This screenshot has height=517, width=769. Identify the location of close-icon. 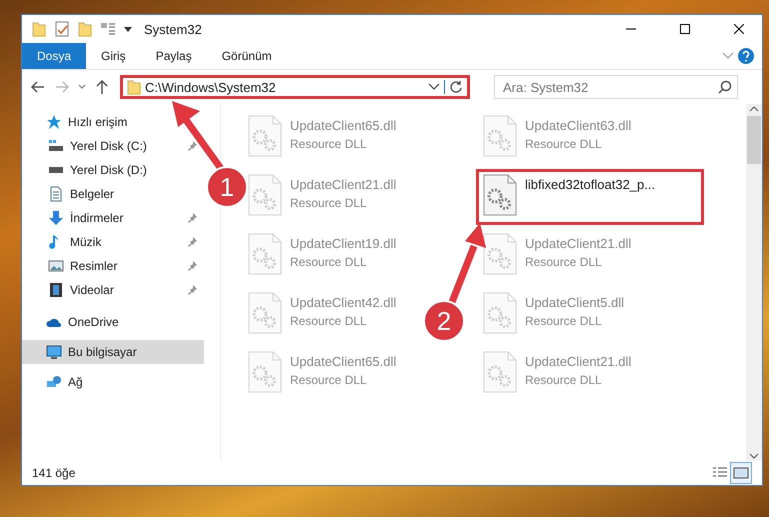
(739, 29).